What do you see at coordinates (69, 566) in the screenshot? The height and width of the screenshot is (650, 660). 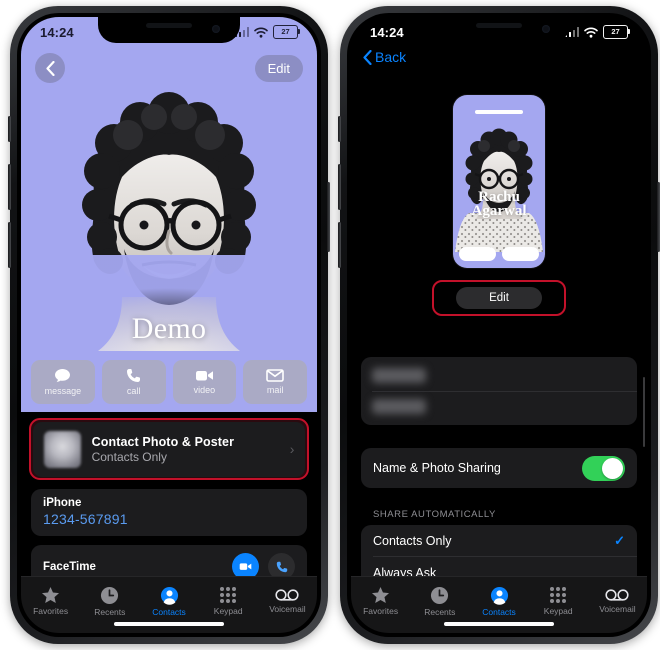 I see `facetime-label: FaceTime` at bounding box center [69, 566].